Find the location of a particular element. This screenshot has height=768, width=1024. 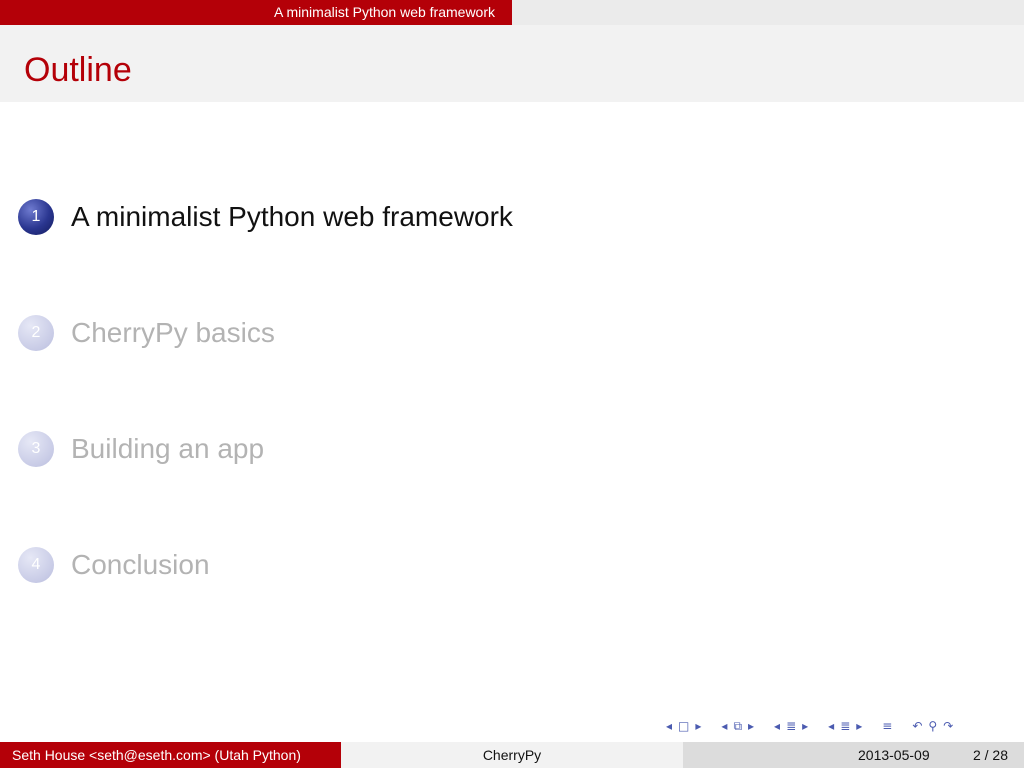

page-title: Outline is located at coordinates (78, 70).